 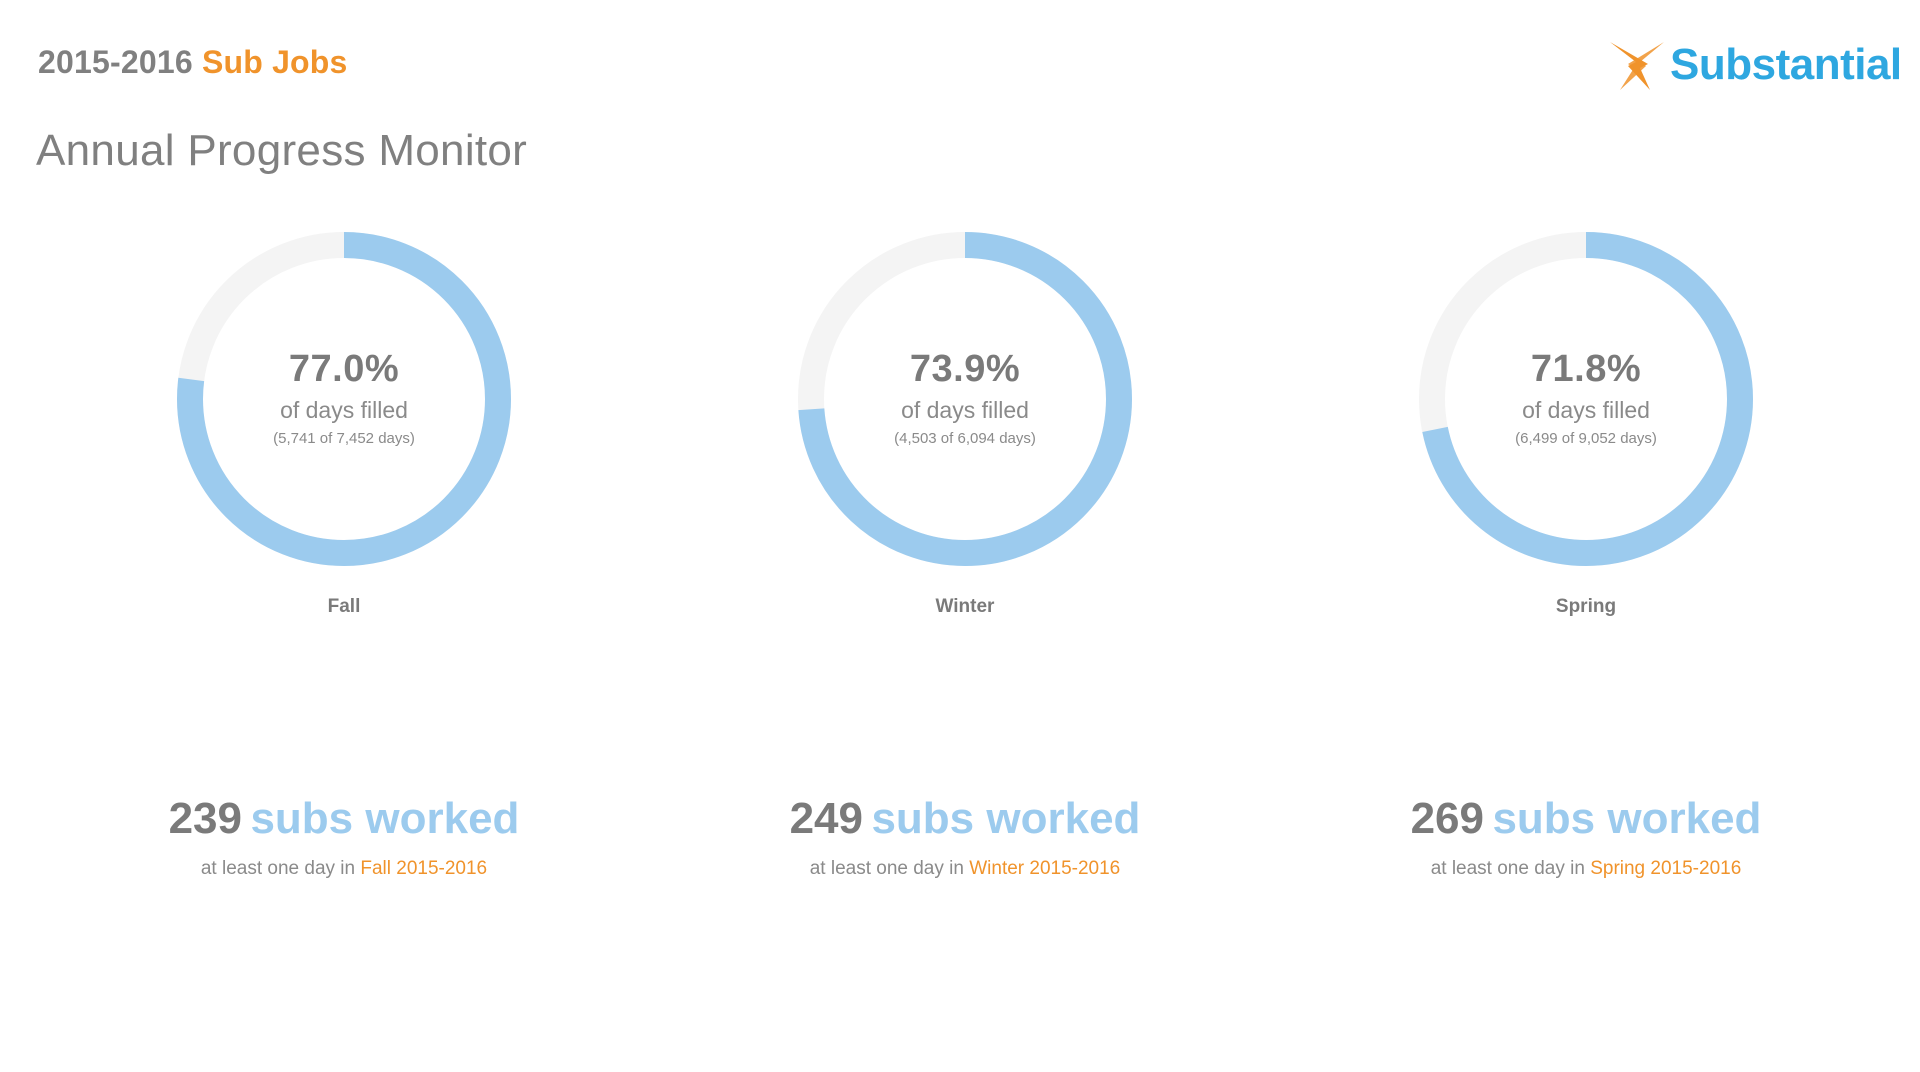 I want to click on subs-count: 249, so click(x=826, y=818).